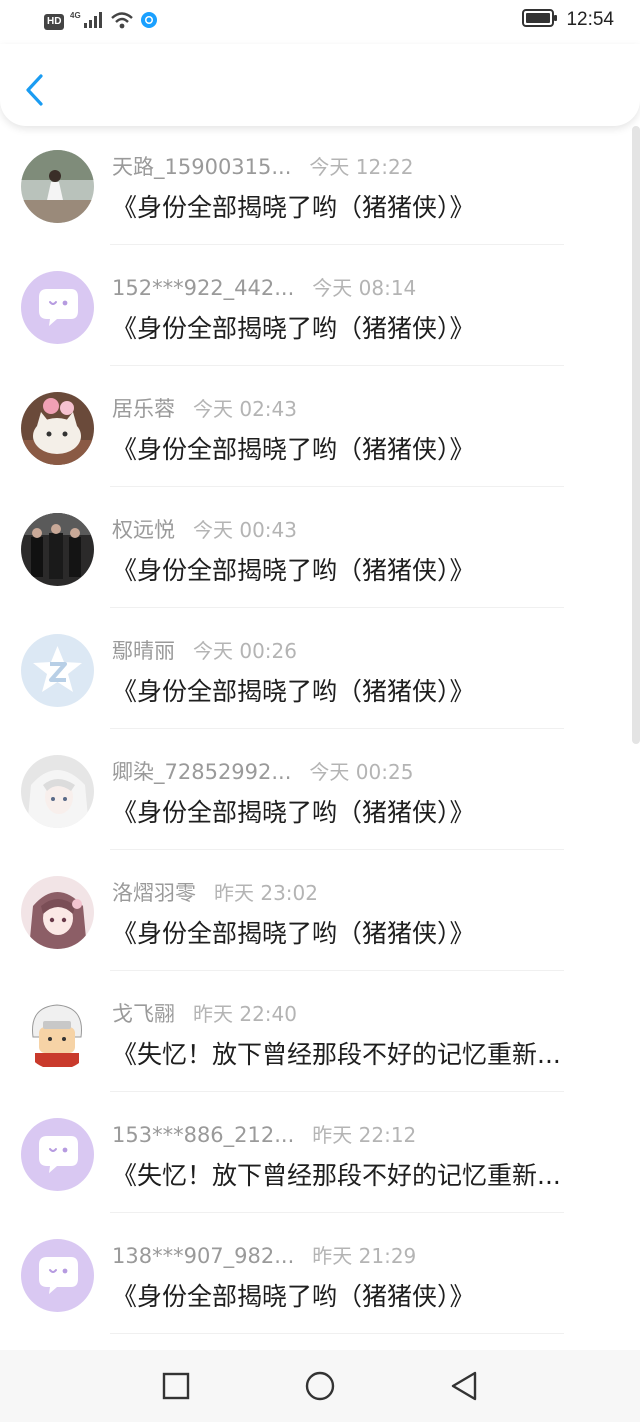 The image size is (640, 1422). I want to click on item-meta: 152***922_442... 今天 08:14, so click(264, 286).